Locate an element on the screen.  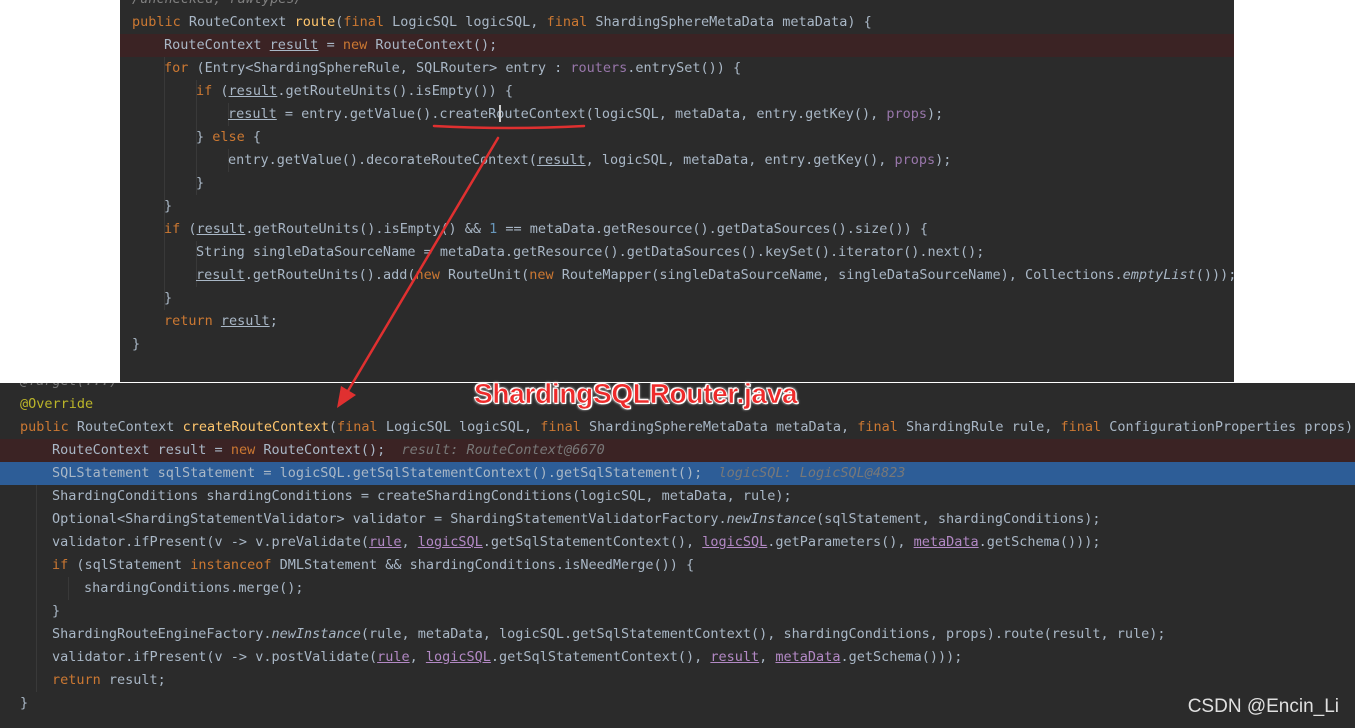
code-token: ; is located at coordinates (273, 321).